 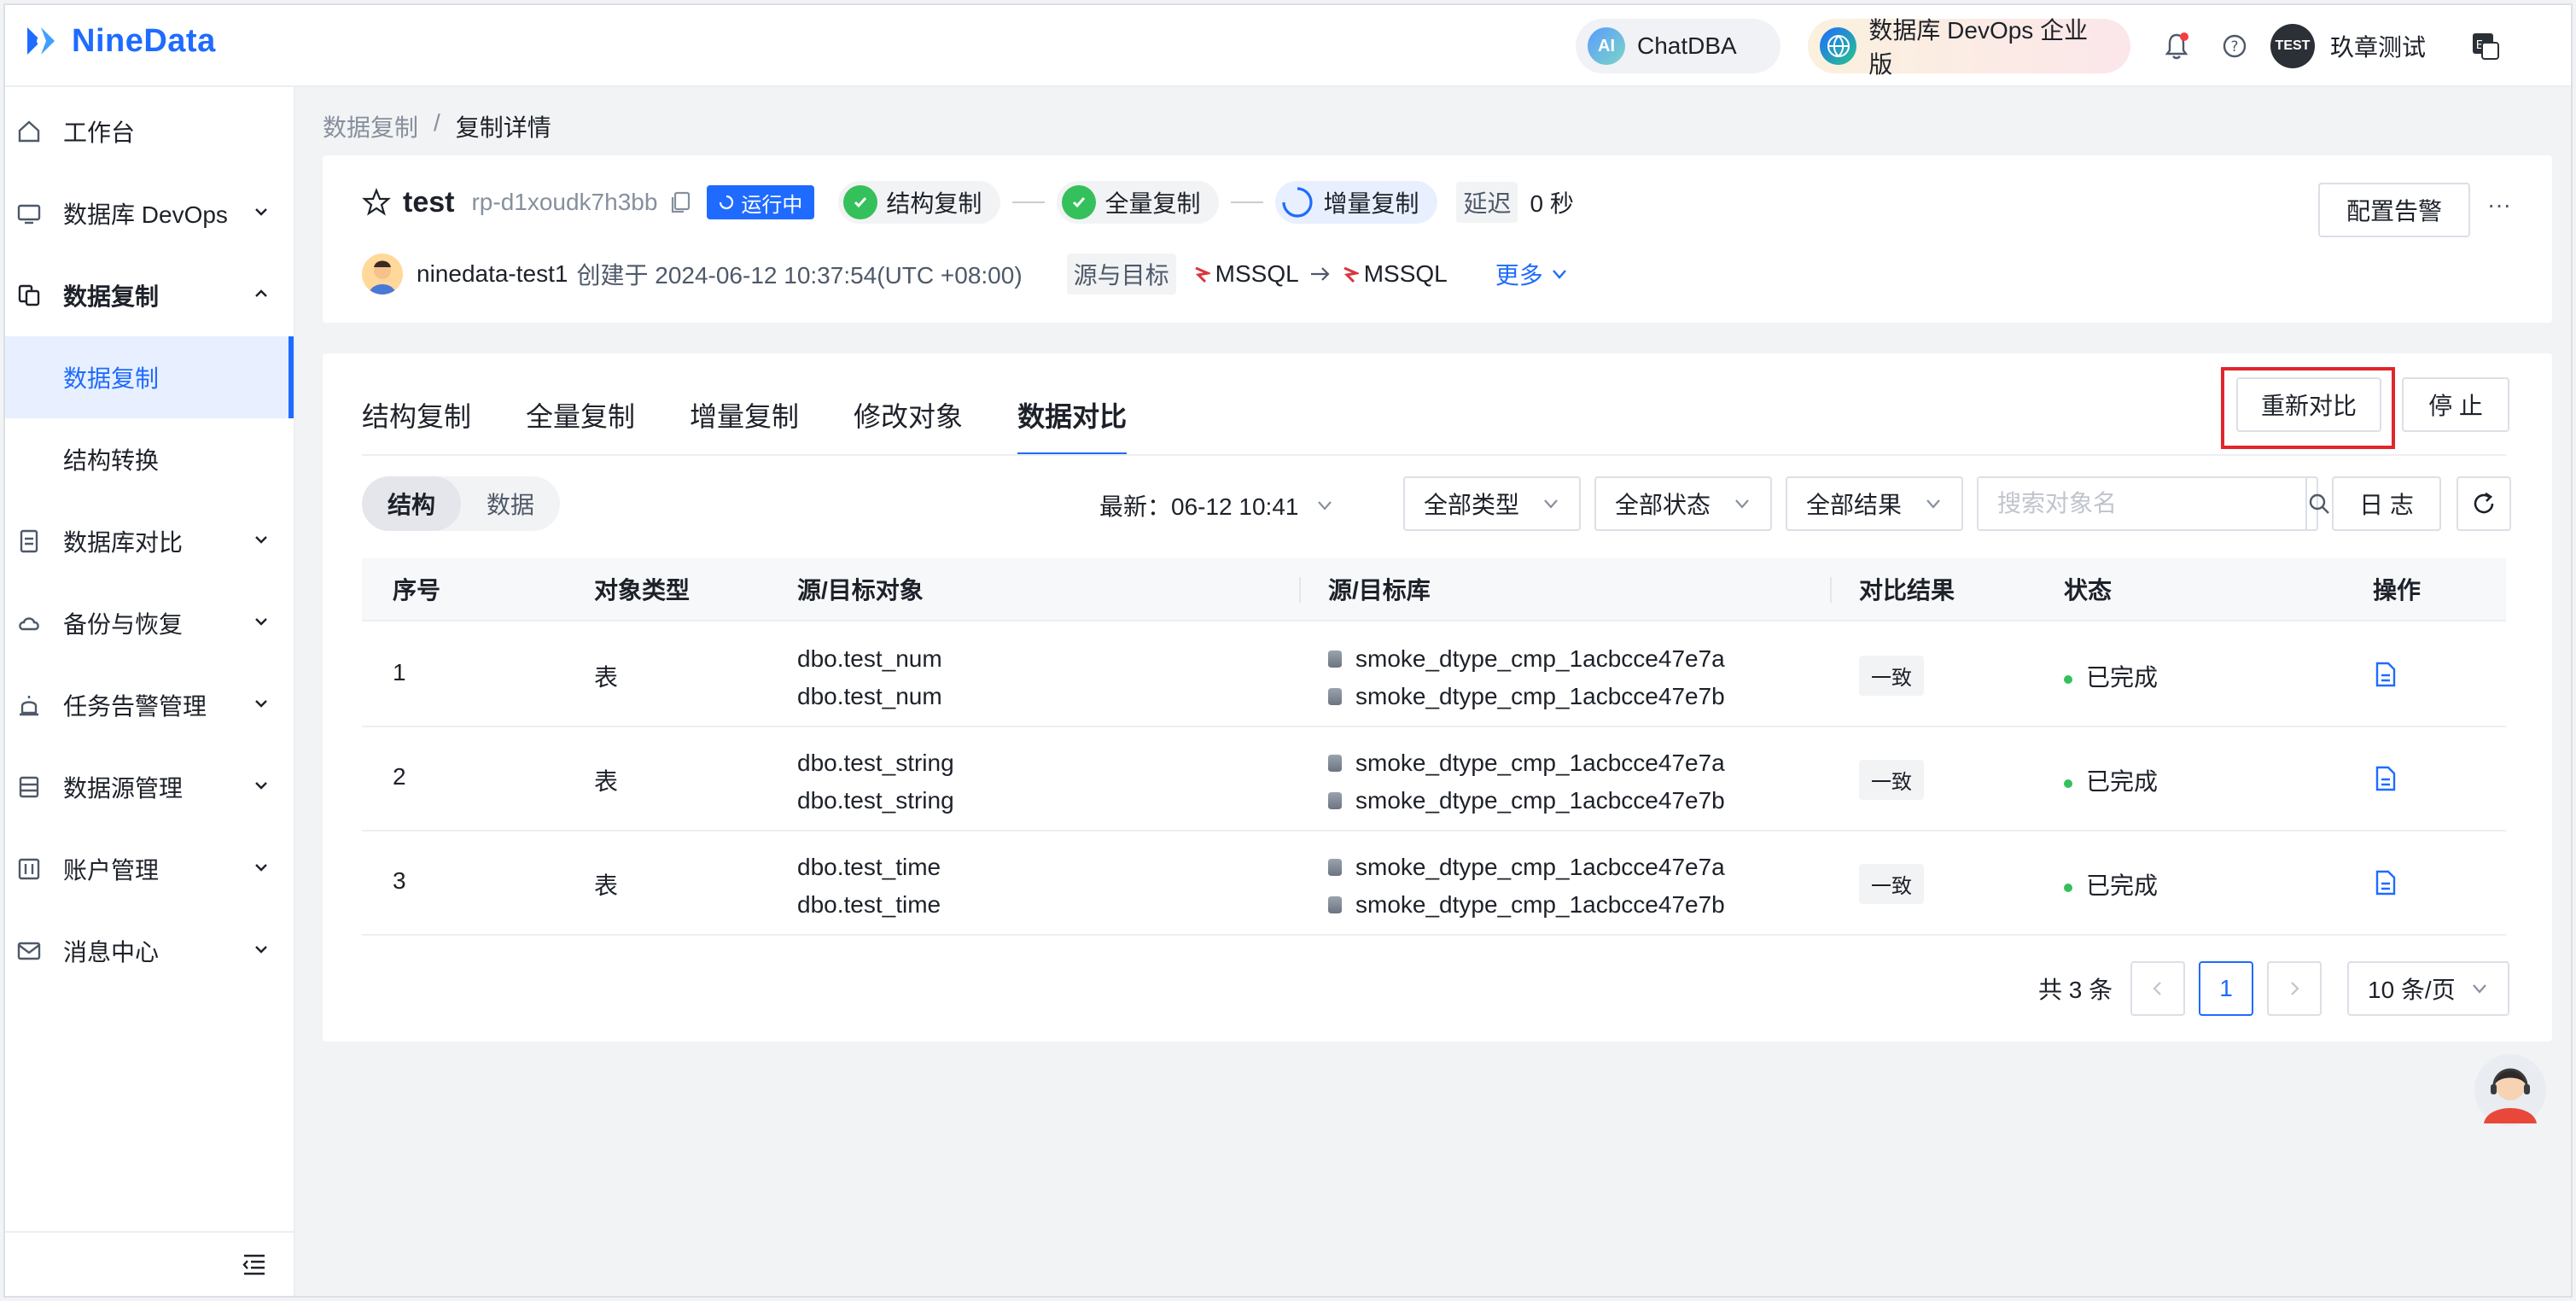 I want to click on search-input, so click(x=2142, y=503).